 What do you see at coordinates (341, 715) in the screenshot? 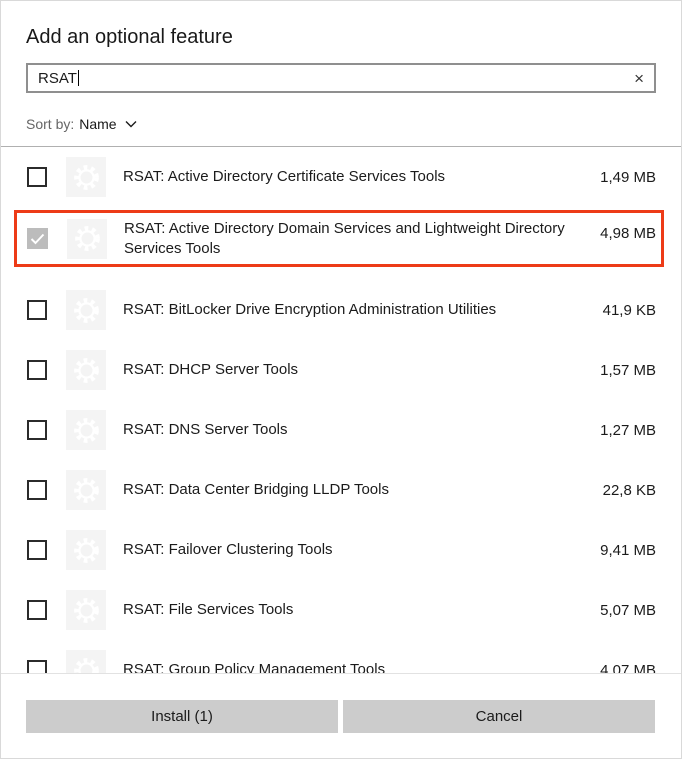
I see `dialog-footer: Install (1) Cancel` at bounding box center [341, 715].